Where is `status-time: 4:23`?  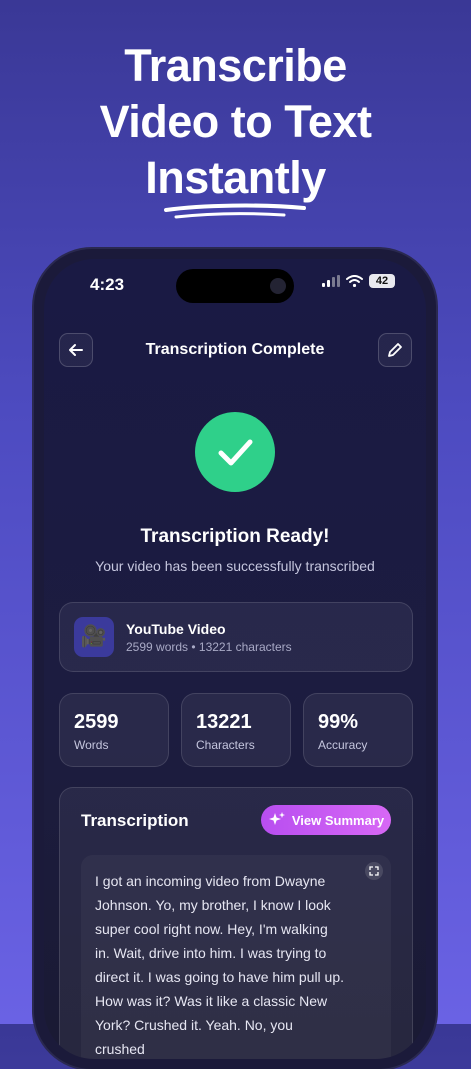
status-time: 4:23 is located at coordinates (107, 284).